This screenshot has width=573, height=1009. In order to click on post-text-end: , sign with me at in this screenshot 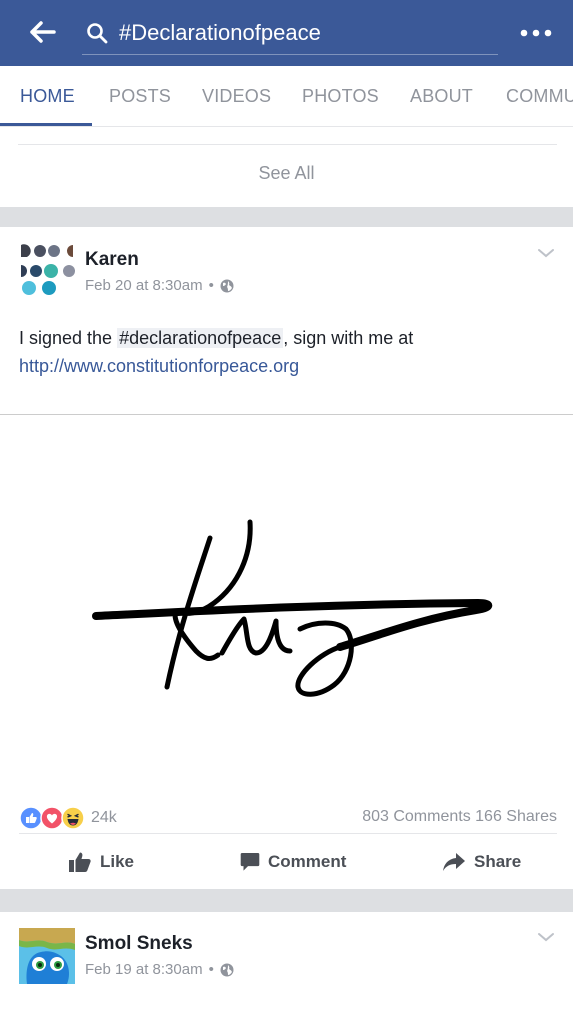, I will do `click(348, 338)`.